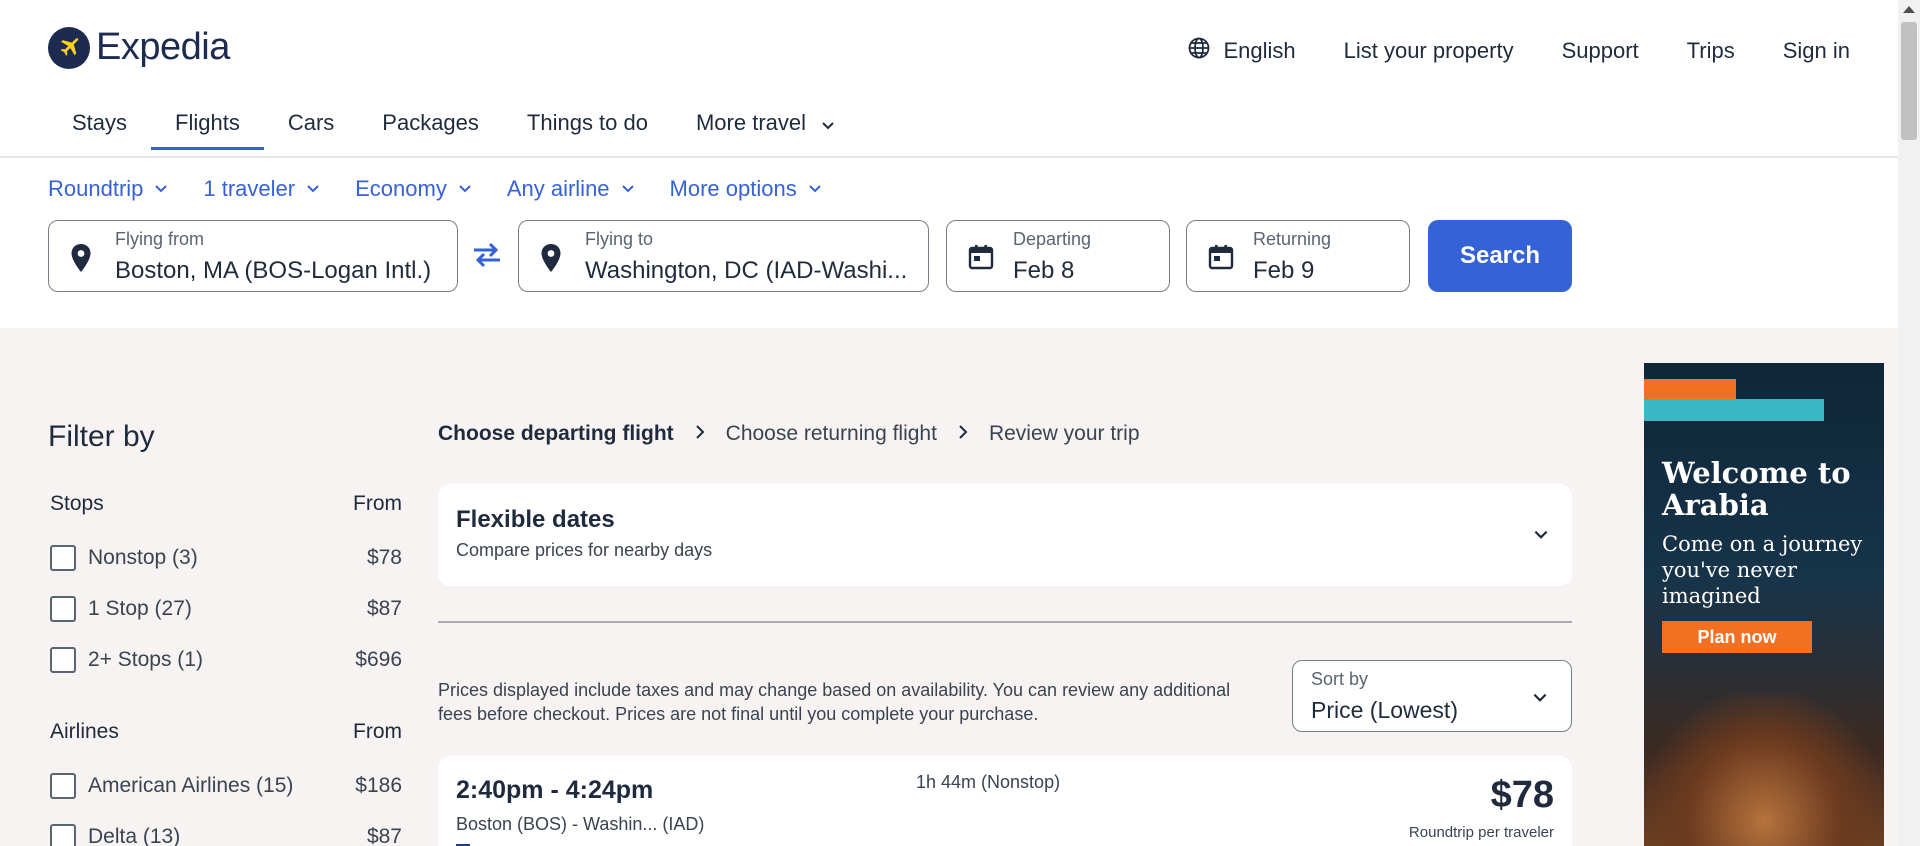 This screenshot has width=1920, height=846. I want to click on logo-text: Expedia, so click(163, 47).